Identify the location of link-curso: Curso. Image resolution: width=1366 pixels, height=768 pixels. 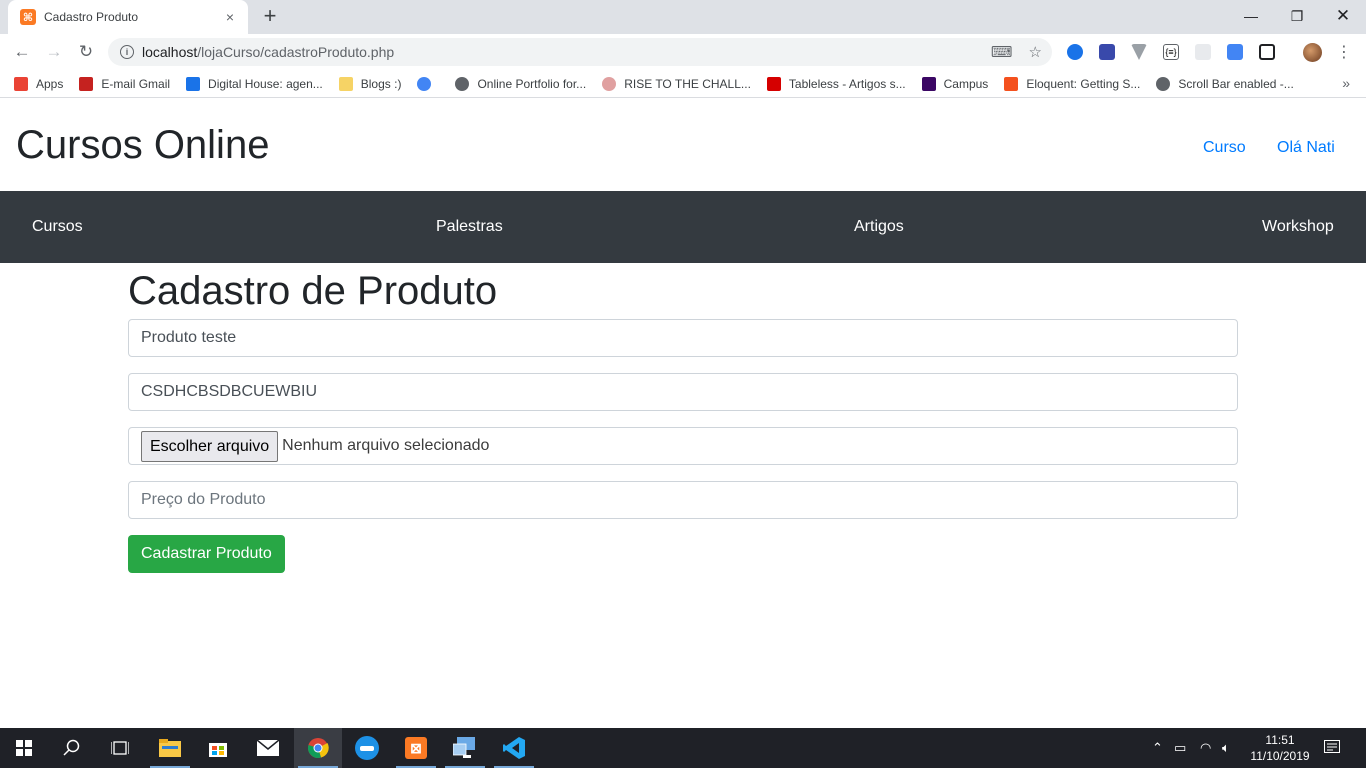
(1224, 148).